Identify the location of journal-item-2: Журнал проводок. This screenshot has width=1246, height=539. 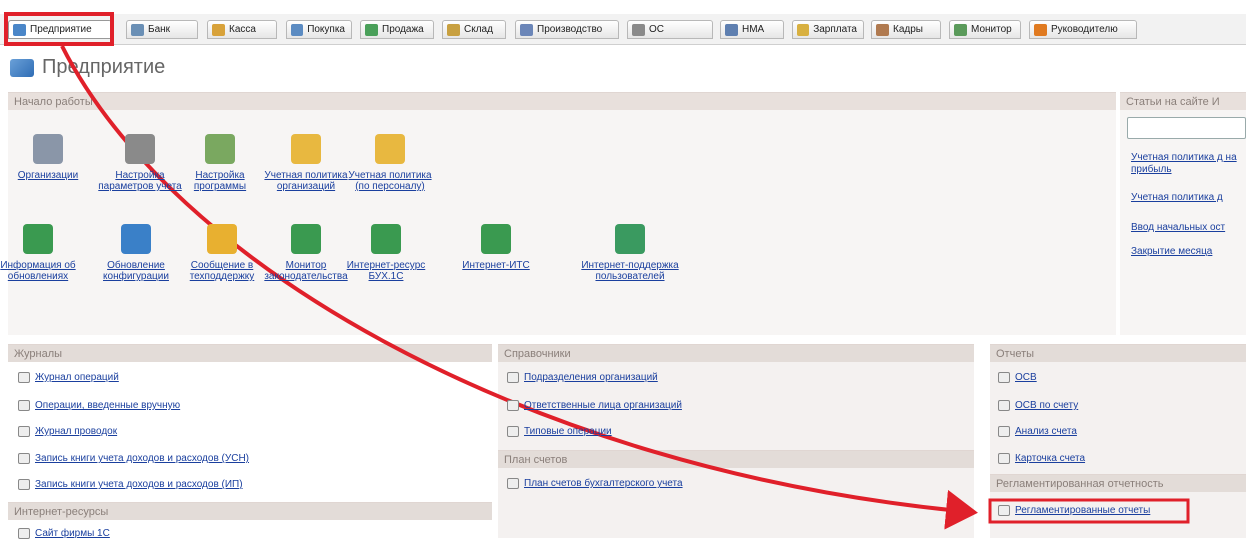
(67, 431).